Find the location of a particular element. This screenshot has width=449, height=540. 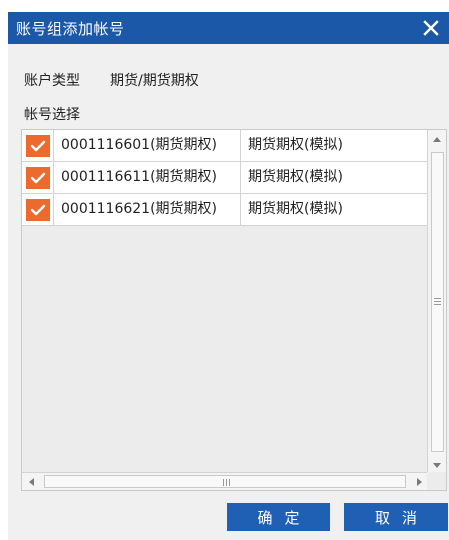

horizontal-scrollbar is located at coordinates (225, 481).